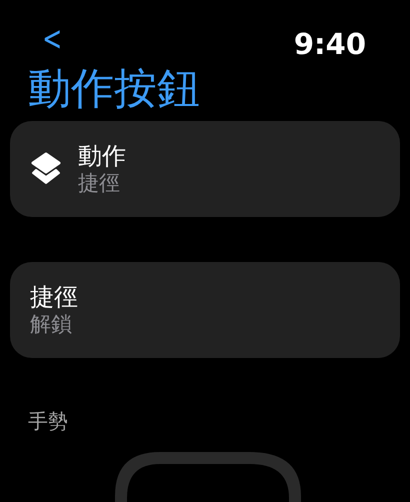 This screenshot has width=410, height=502. What do you see at coordinates (114, 89) in the screenshot?
I see `page-title: 動作按鈕` at bounding box center [114, 89].